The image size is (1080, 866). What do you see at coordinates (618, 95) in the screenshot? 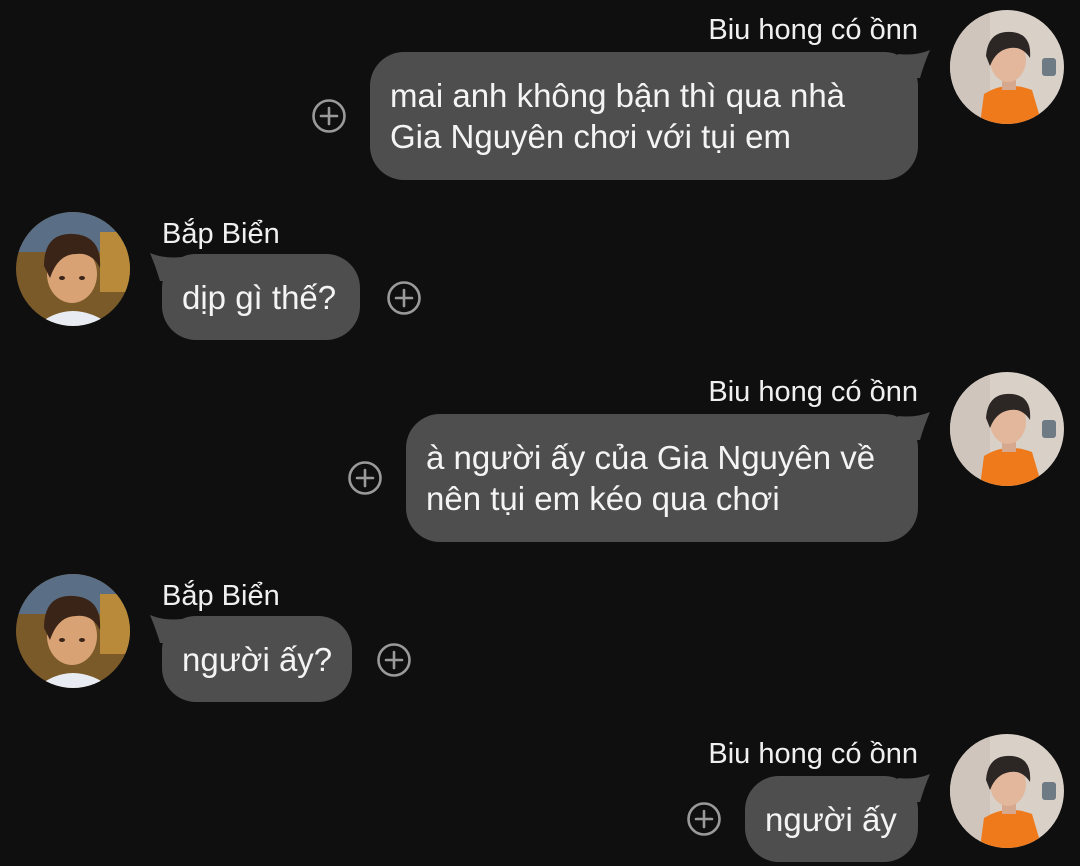
I see `message-line: mai anh không bận thì qua nhà` at bounding box center [618, 95].